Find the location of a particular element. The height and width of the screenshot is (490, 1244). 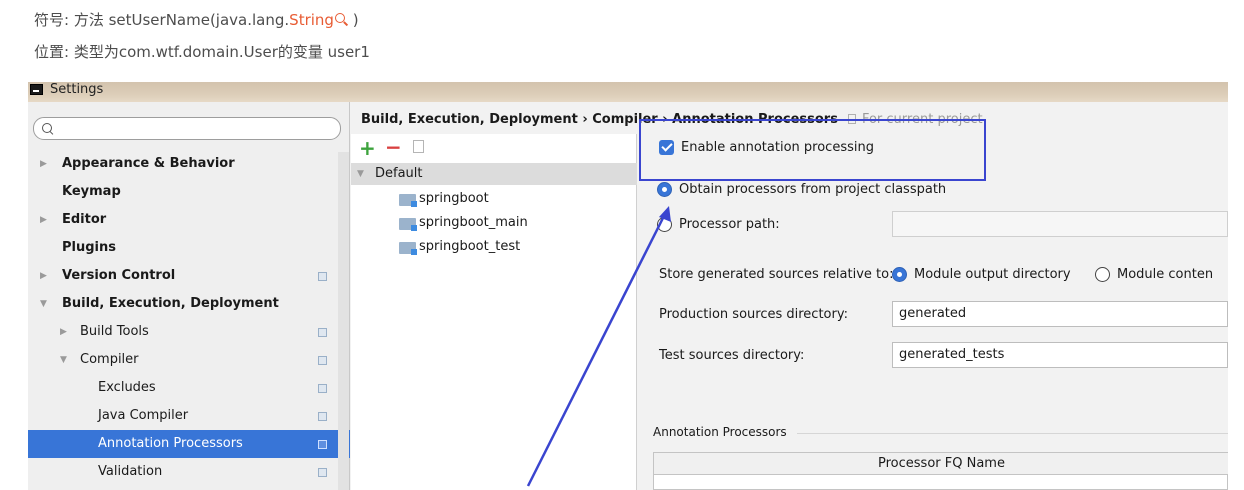

store-generated-label: Store generated sources relative to: is located at coordinates (776, 274).